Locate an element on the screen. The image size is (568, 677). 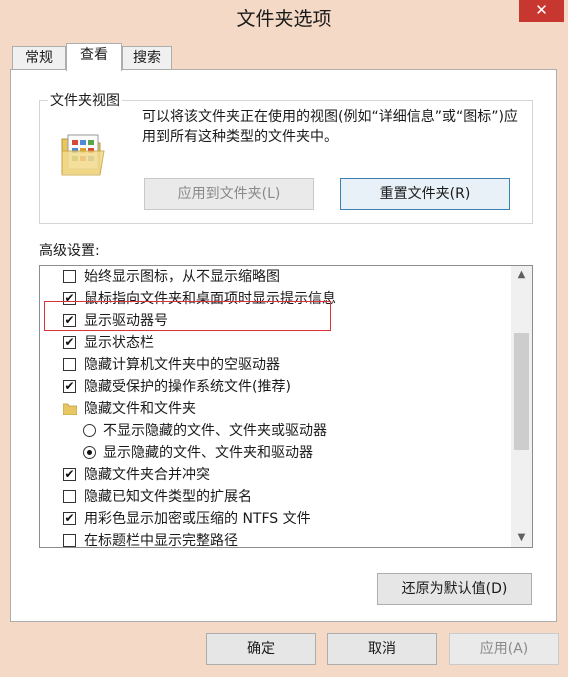
close-icon: ✕ is located at coordinates (541, 10).